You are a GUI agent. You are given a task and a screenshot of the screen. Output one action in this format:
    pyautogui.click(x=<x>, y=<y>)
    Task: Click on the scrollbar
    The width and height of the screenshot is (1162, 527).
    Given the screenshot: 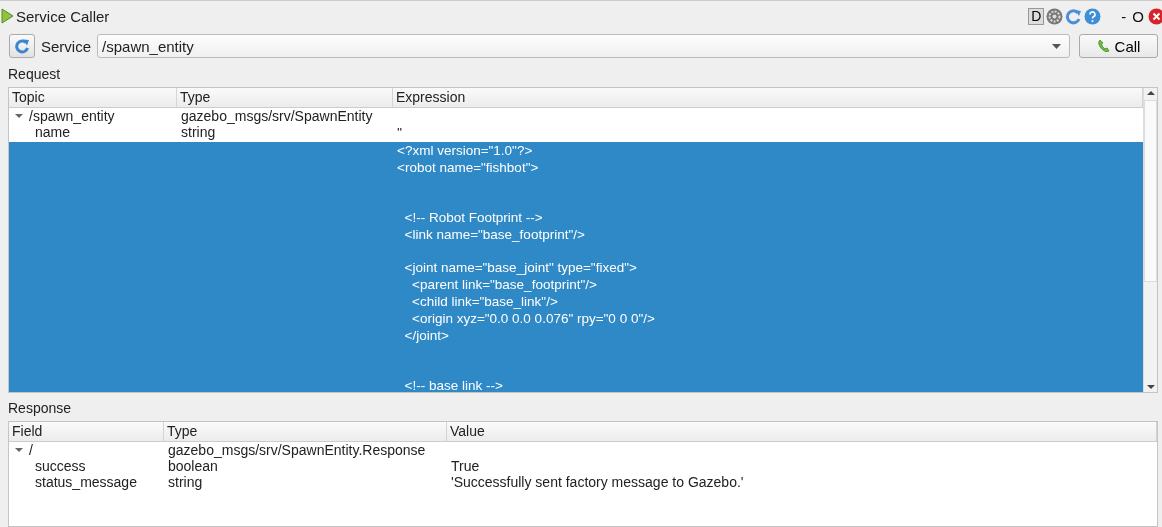 What is the action you would take?
    pyautogui.click(x=1150, y=240)
    